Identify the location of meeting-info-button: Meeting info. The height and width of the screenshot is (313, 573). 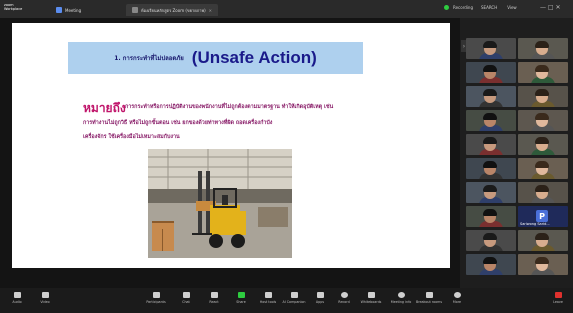
(401, 301).